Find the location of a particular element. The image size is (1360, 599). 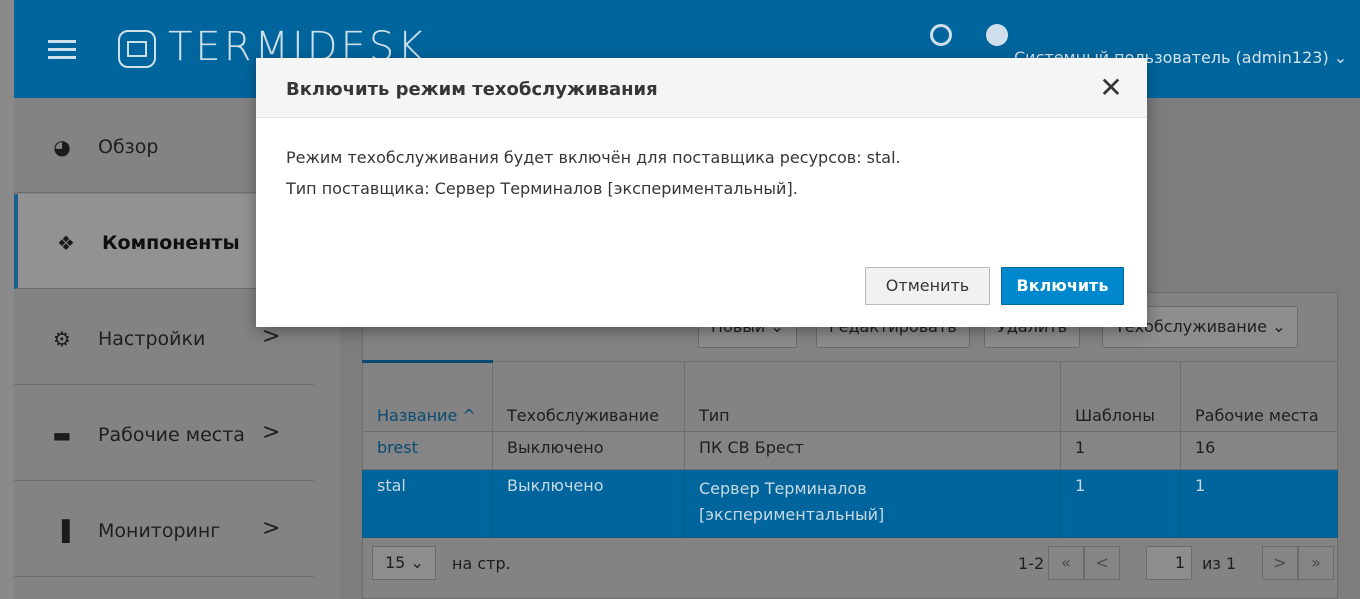

left-edge-strip is located at coordinates (7, 49).